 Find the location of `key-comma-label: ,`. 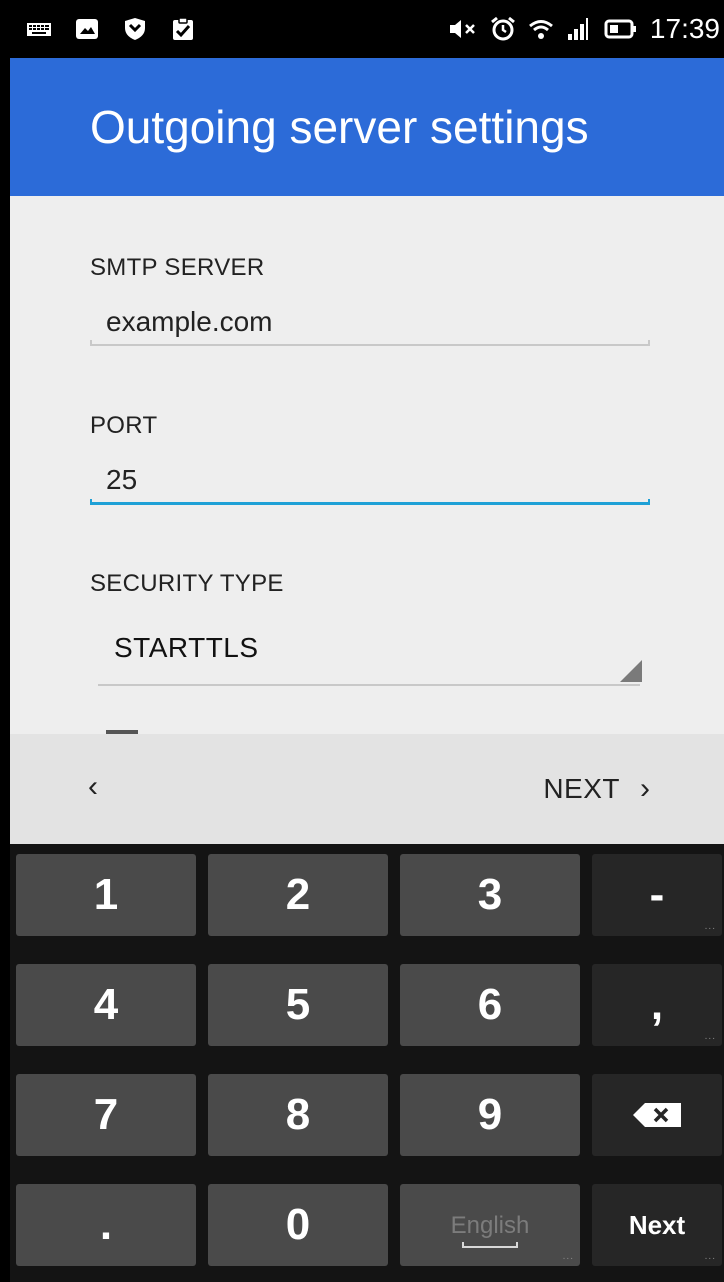

key-comma-label: , is located at coordinates (657, 1004).